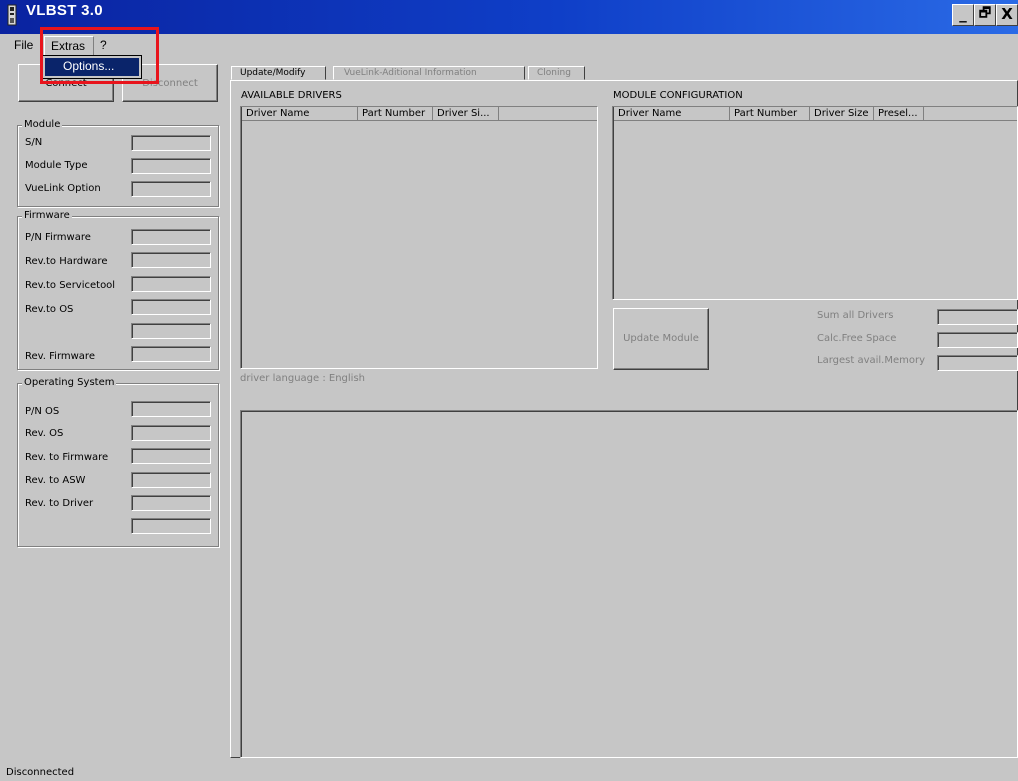 The height and width of the screenshot is (781, 1018). I want to click on close-button: X, so click(1007, 15).